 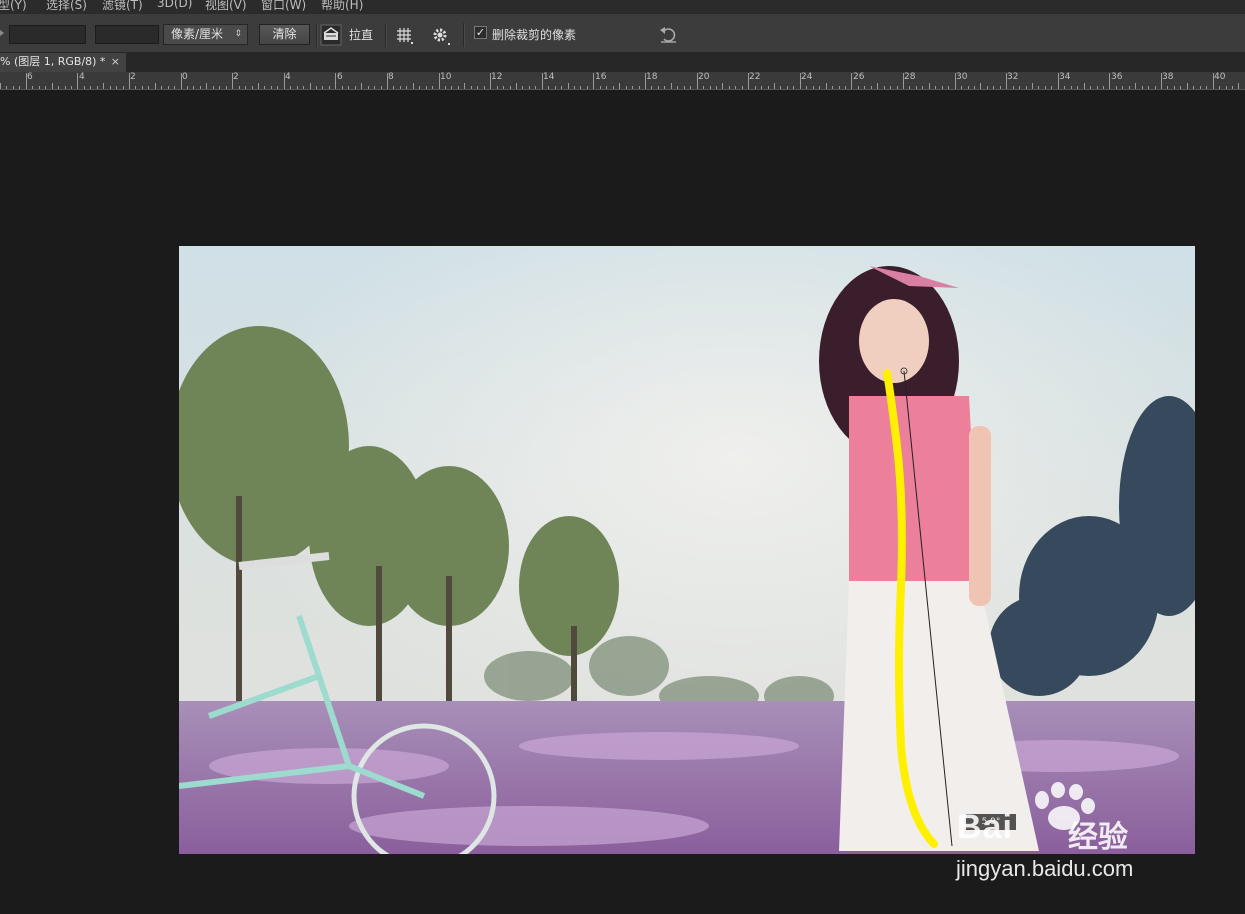 I want to click on clear-button: 清除, so click(x=284, y=34).